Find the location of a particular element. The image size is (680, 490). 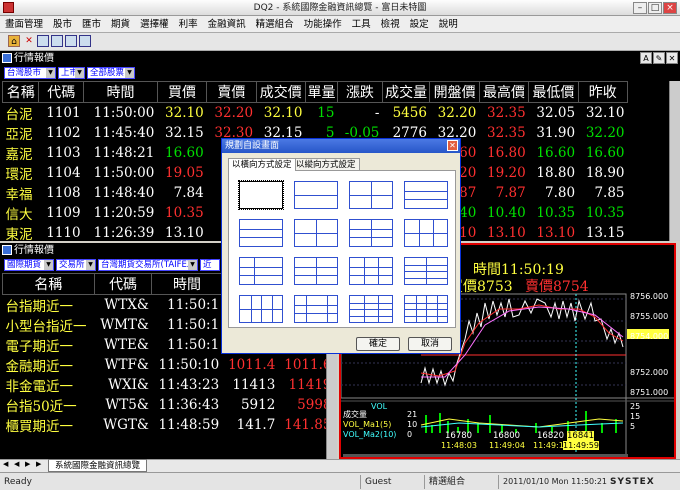

font-a-icon: A is located at coordinates (646, 58).